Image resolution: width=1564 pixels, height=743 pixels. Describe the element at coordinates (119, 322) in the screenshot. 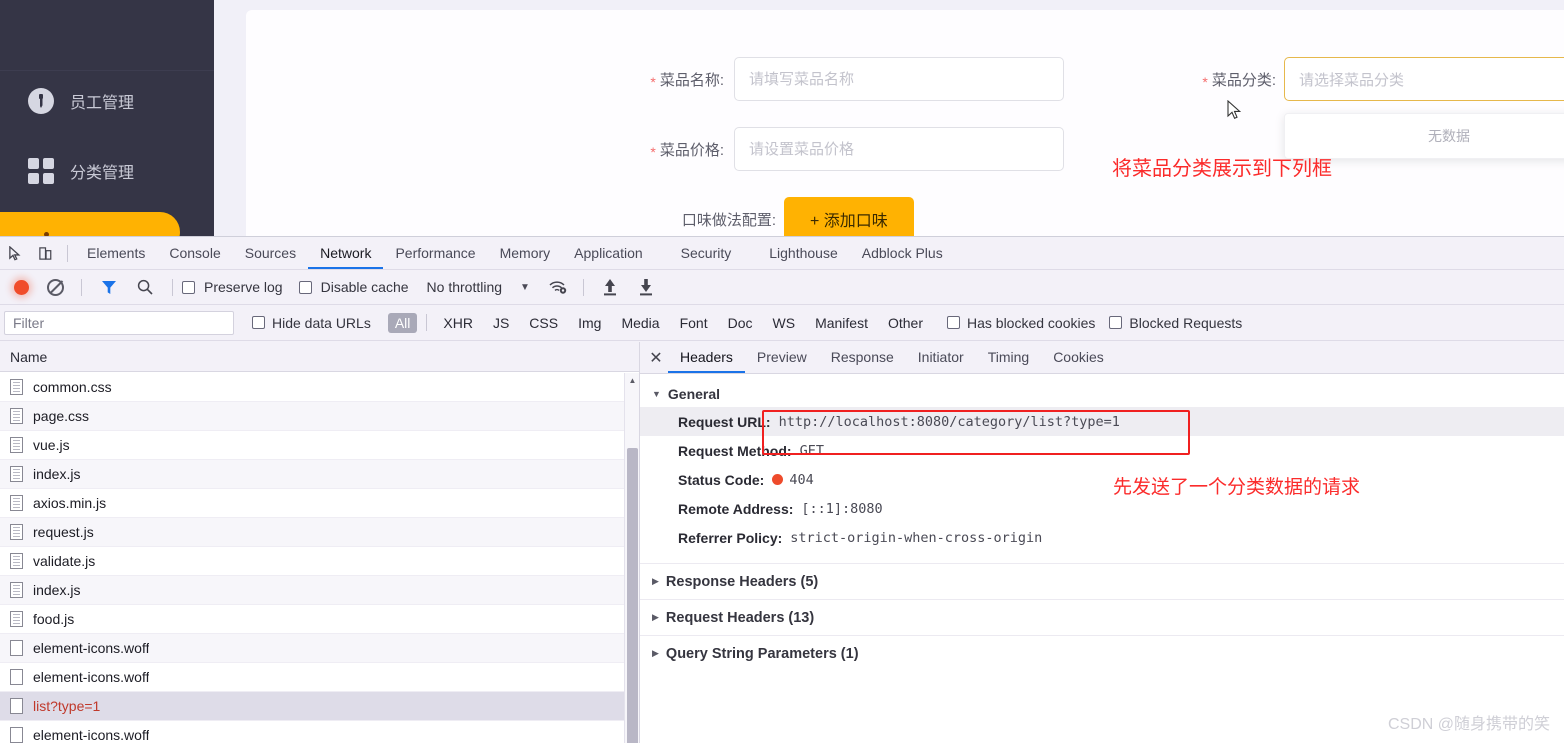

I see `filter-input` at that location.